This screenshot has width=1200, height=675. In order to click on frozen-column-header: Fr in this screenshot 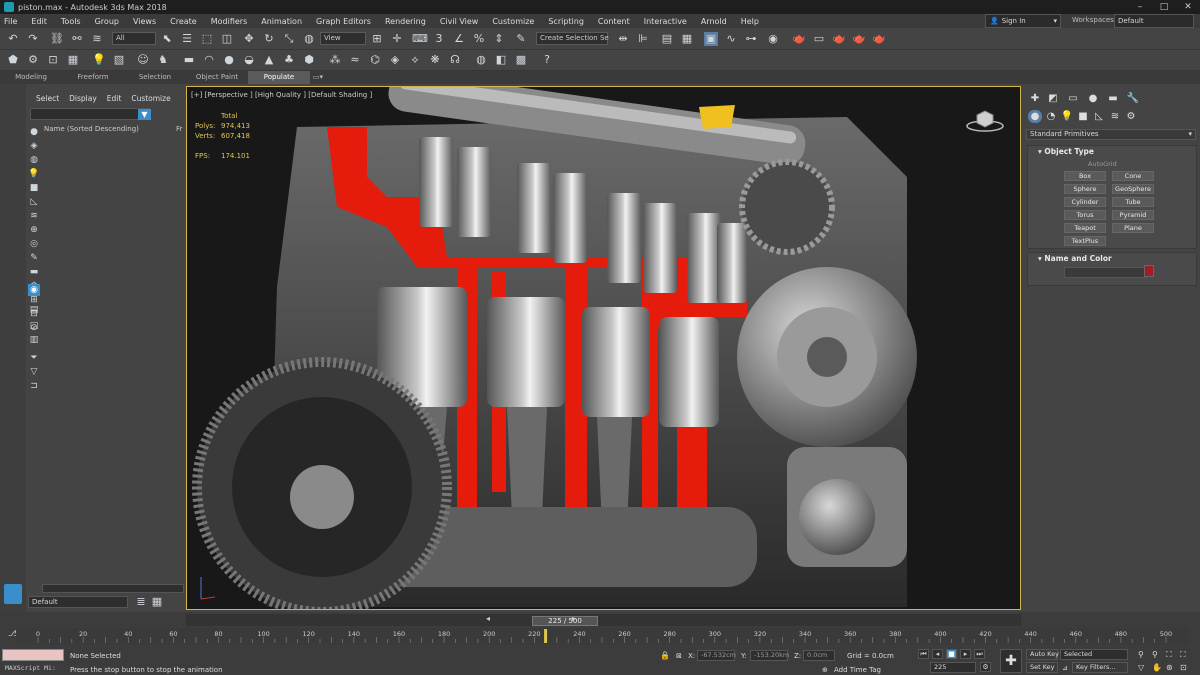, I will do `click(179, 129)`.